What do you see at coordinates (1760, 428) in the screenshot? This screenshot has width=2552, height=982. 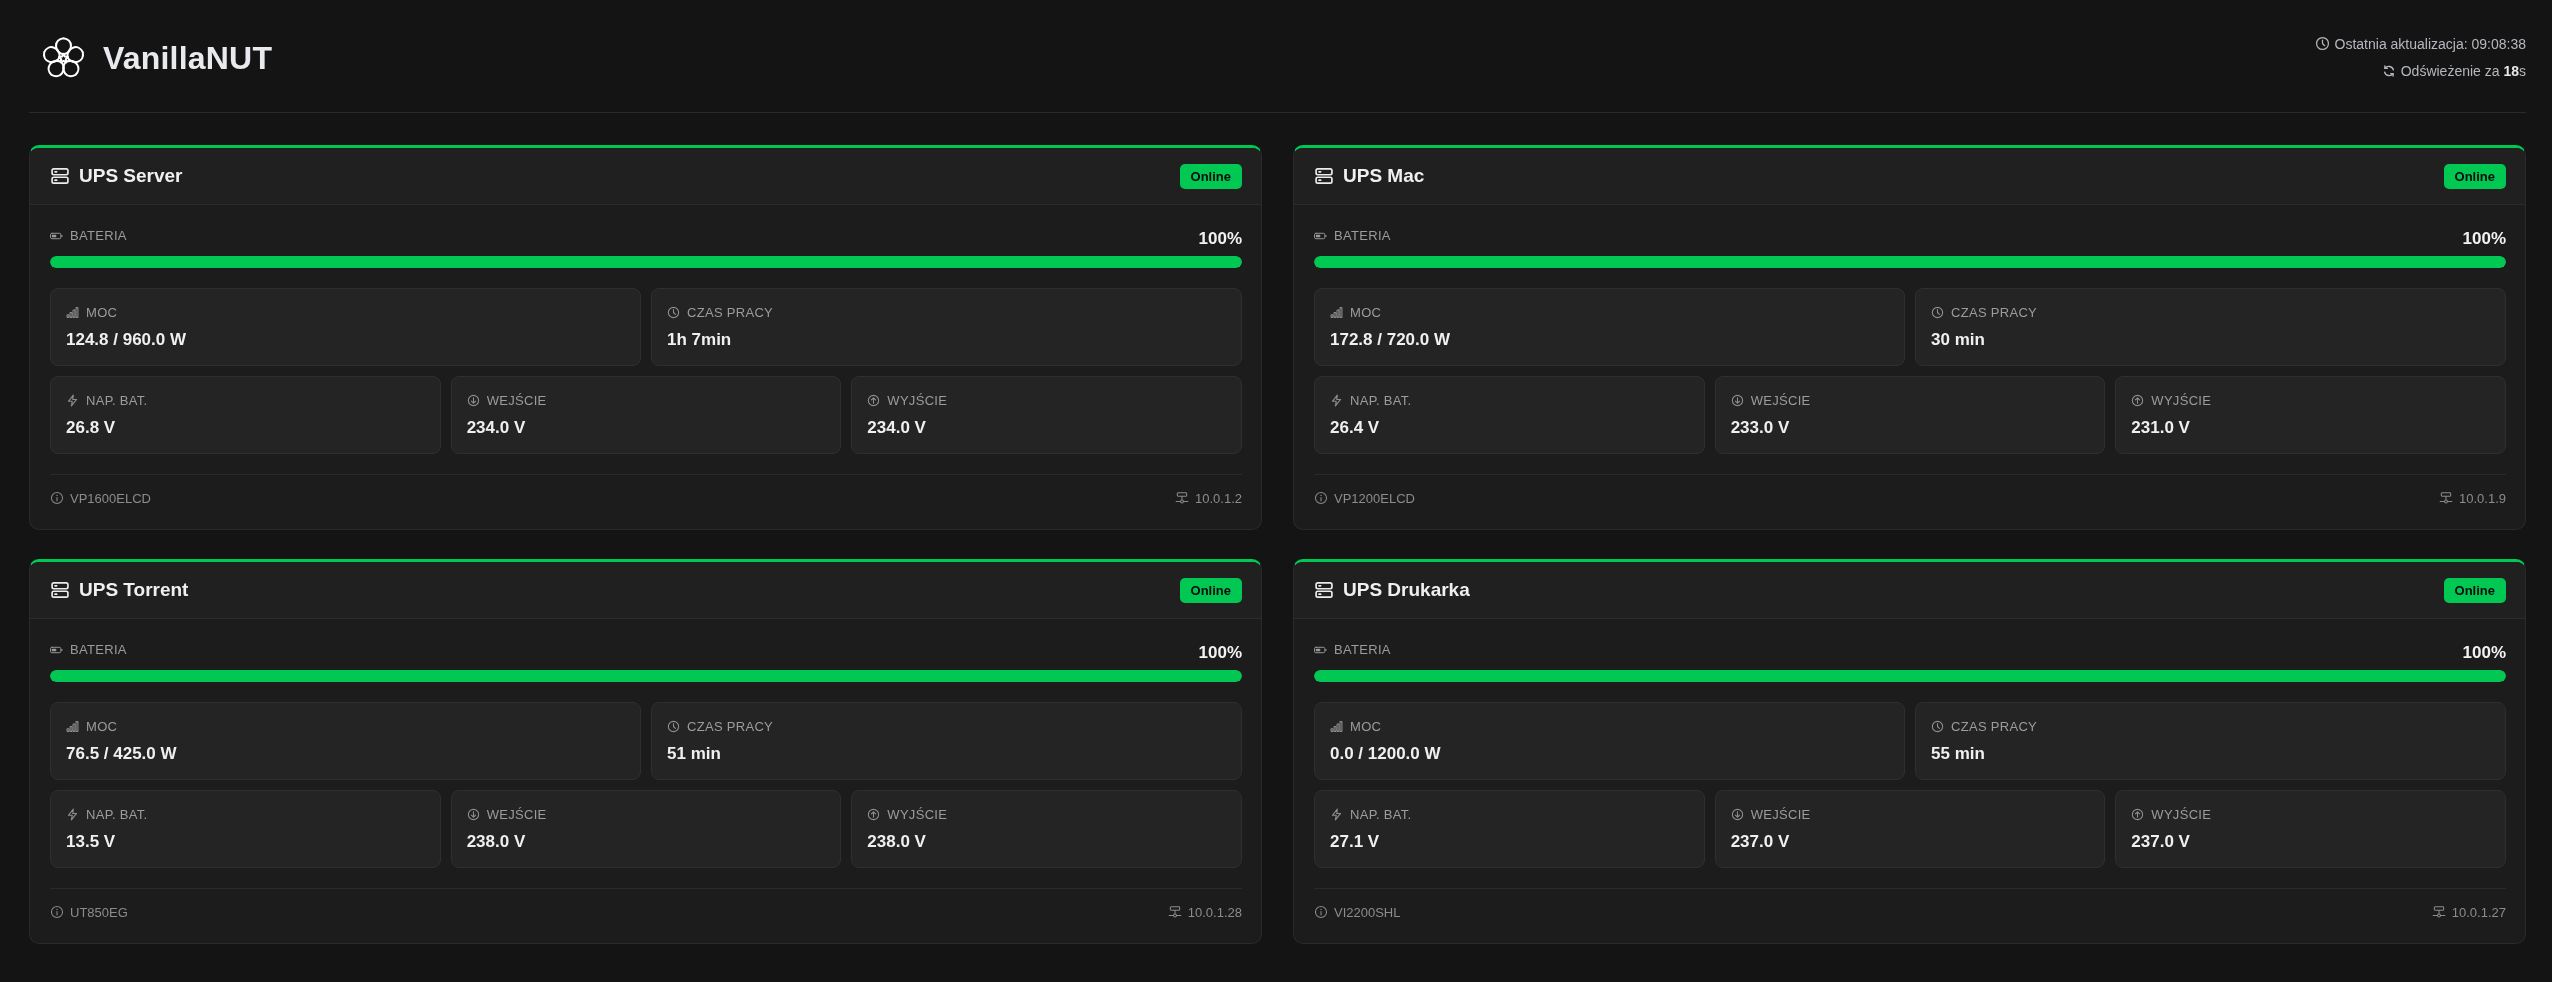 I see `metric-value: 233.0 V` at bounding box center [1760, 428].